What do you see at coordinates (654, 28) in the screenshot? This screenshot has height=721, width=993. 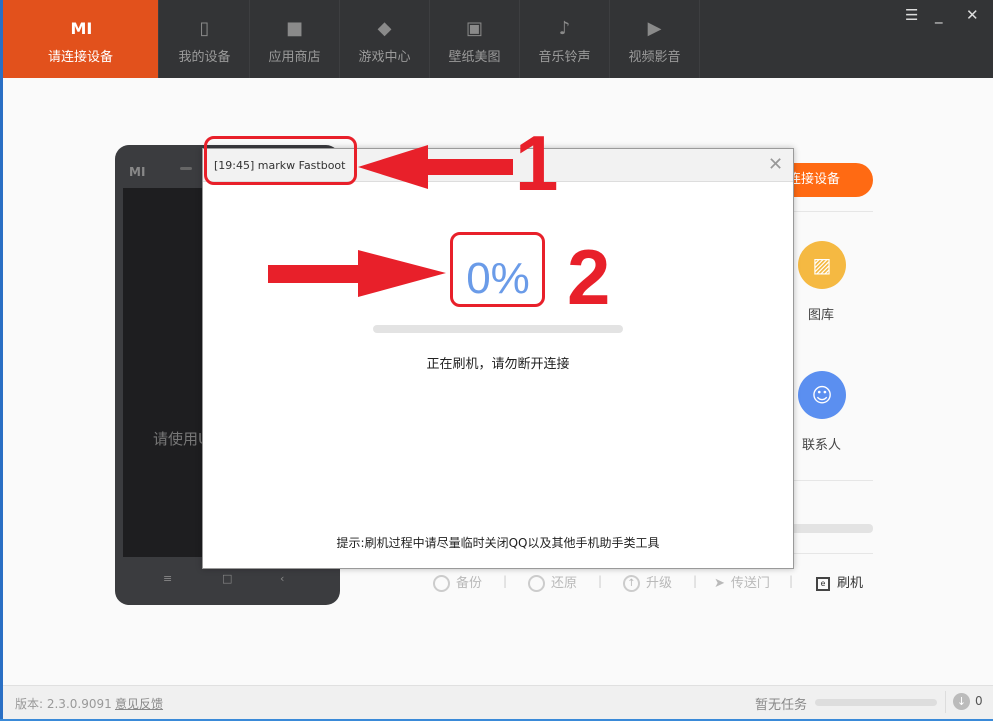 I see `video-icon: ▶` at bounding box center [654, 28].